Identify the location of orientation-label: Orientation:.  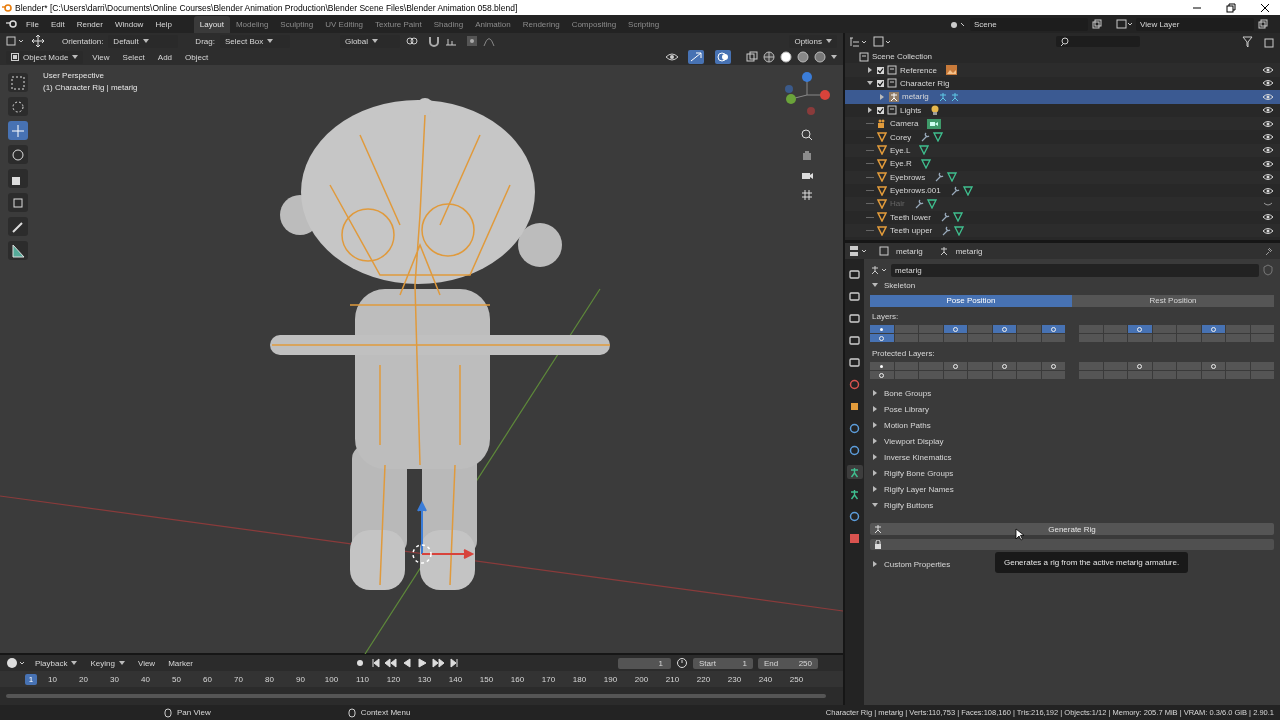
(82, 41).